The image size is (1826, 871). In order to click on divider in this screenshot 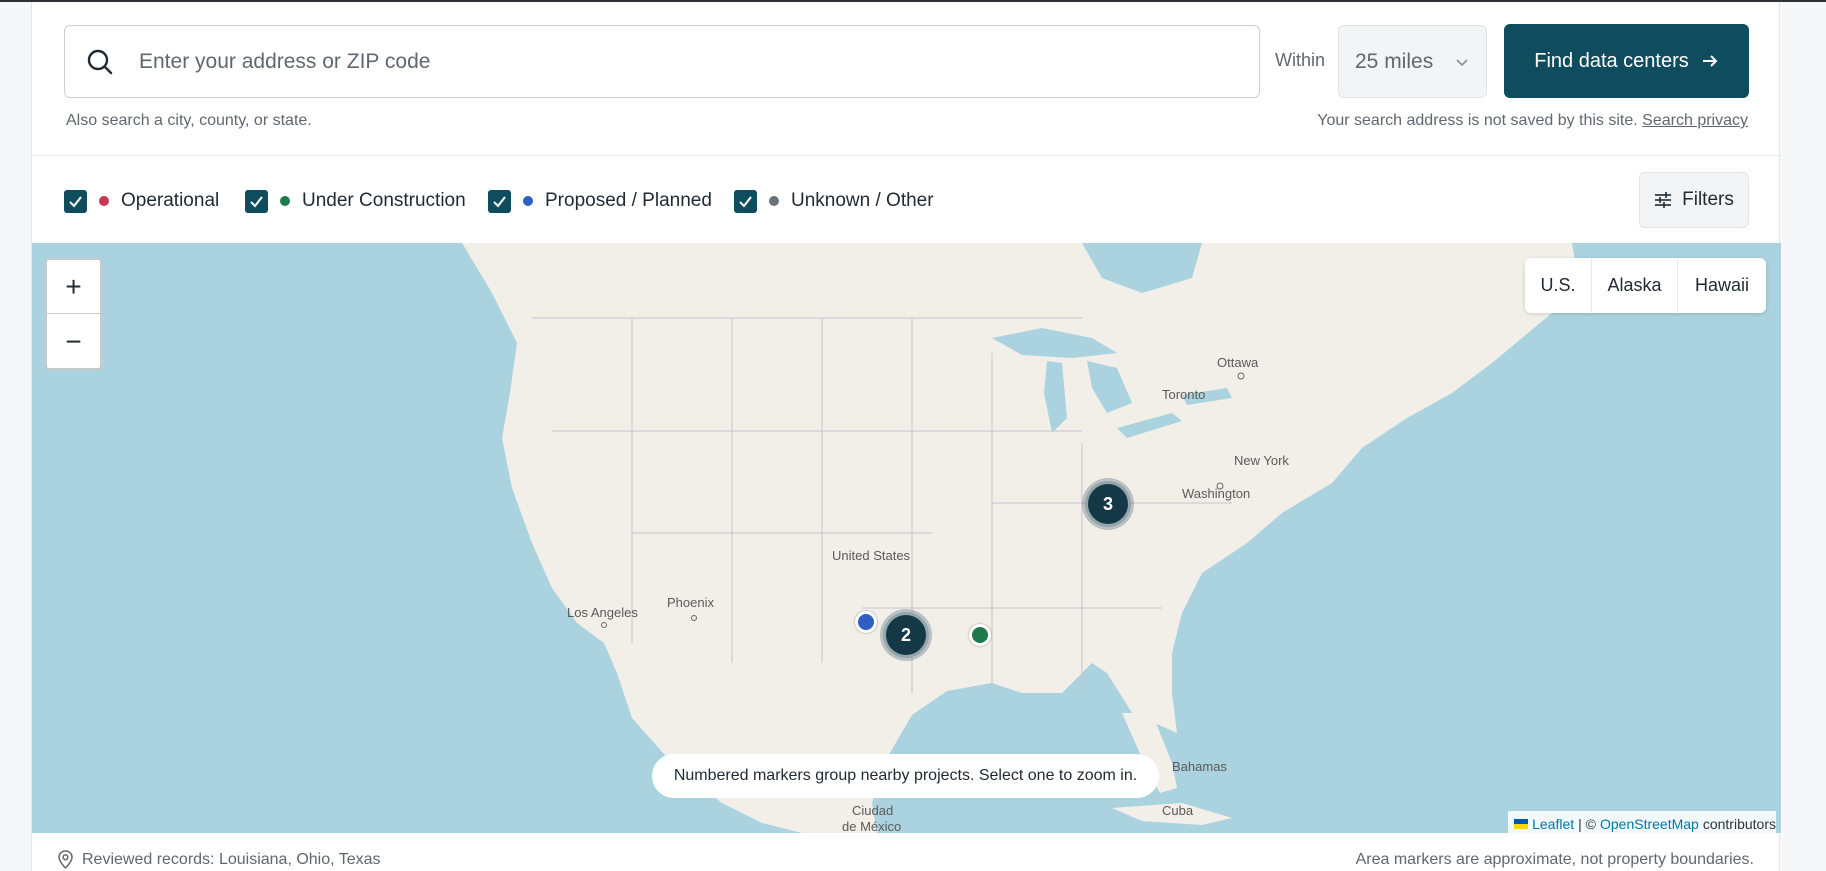, I will do `click(906, 155)`.